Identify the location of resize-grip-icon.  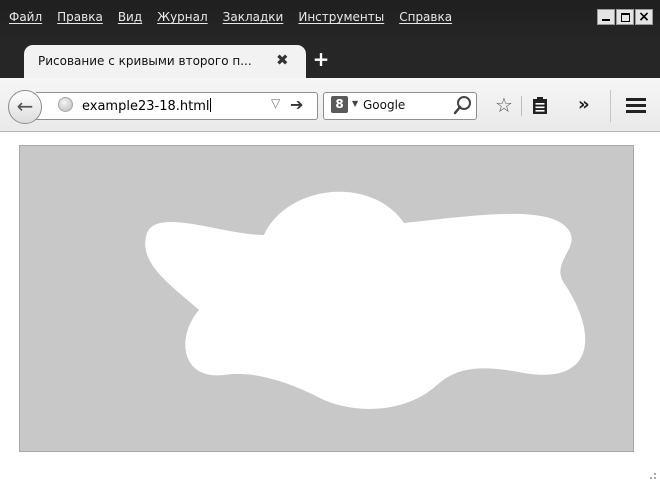
(651, 476).